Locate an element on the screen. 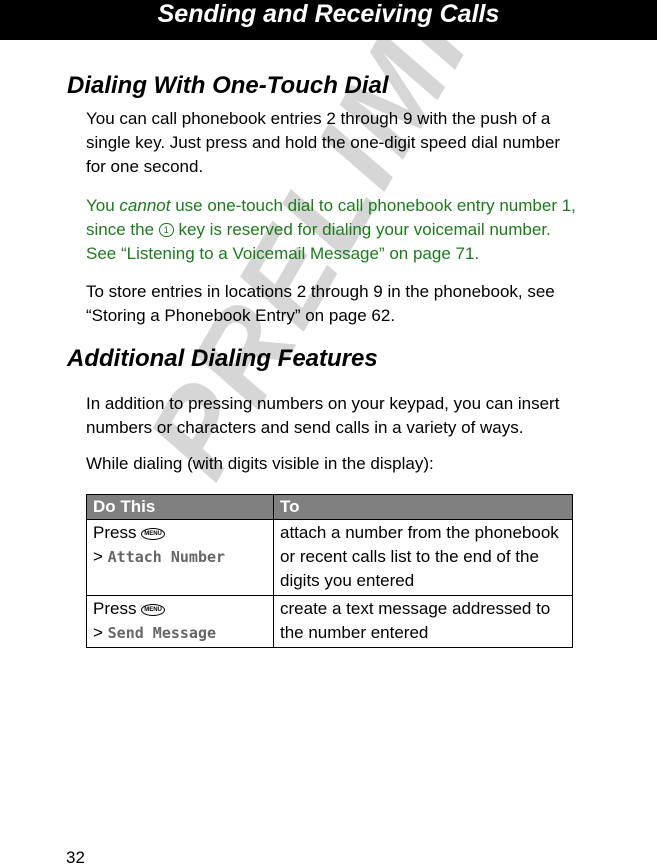 The height and width of the screenshot is (868, 657). note-emphasis: cannot is located at coordinates (145, 205).